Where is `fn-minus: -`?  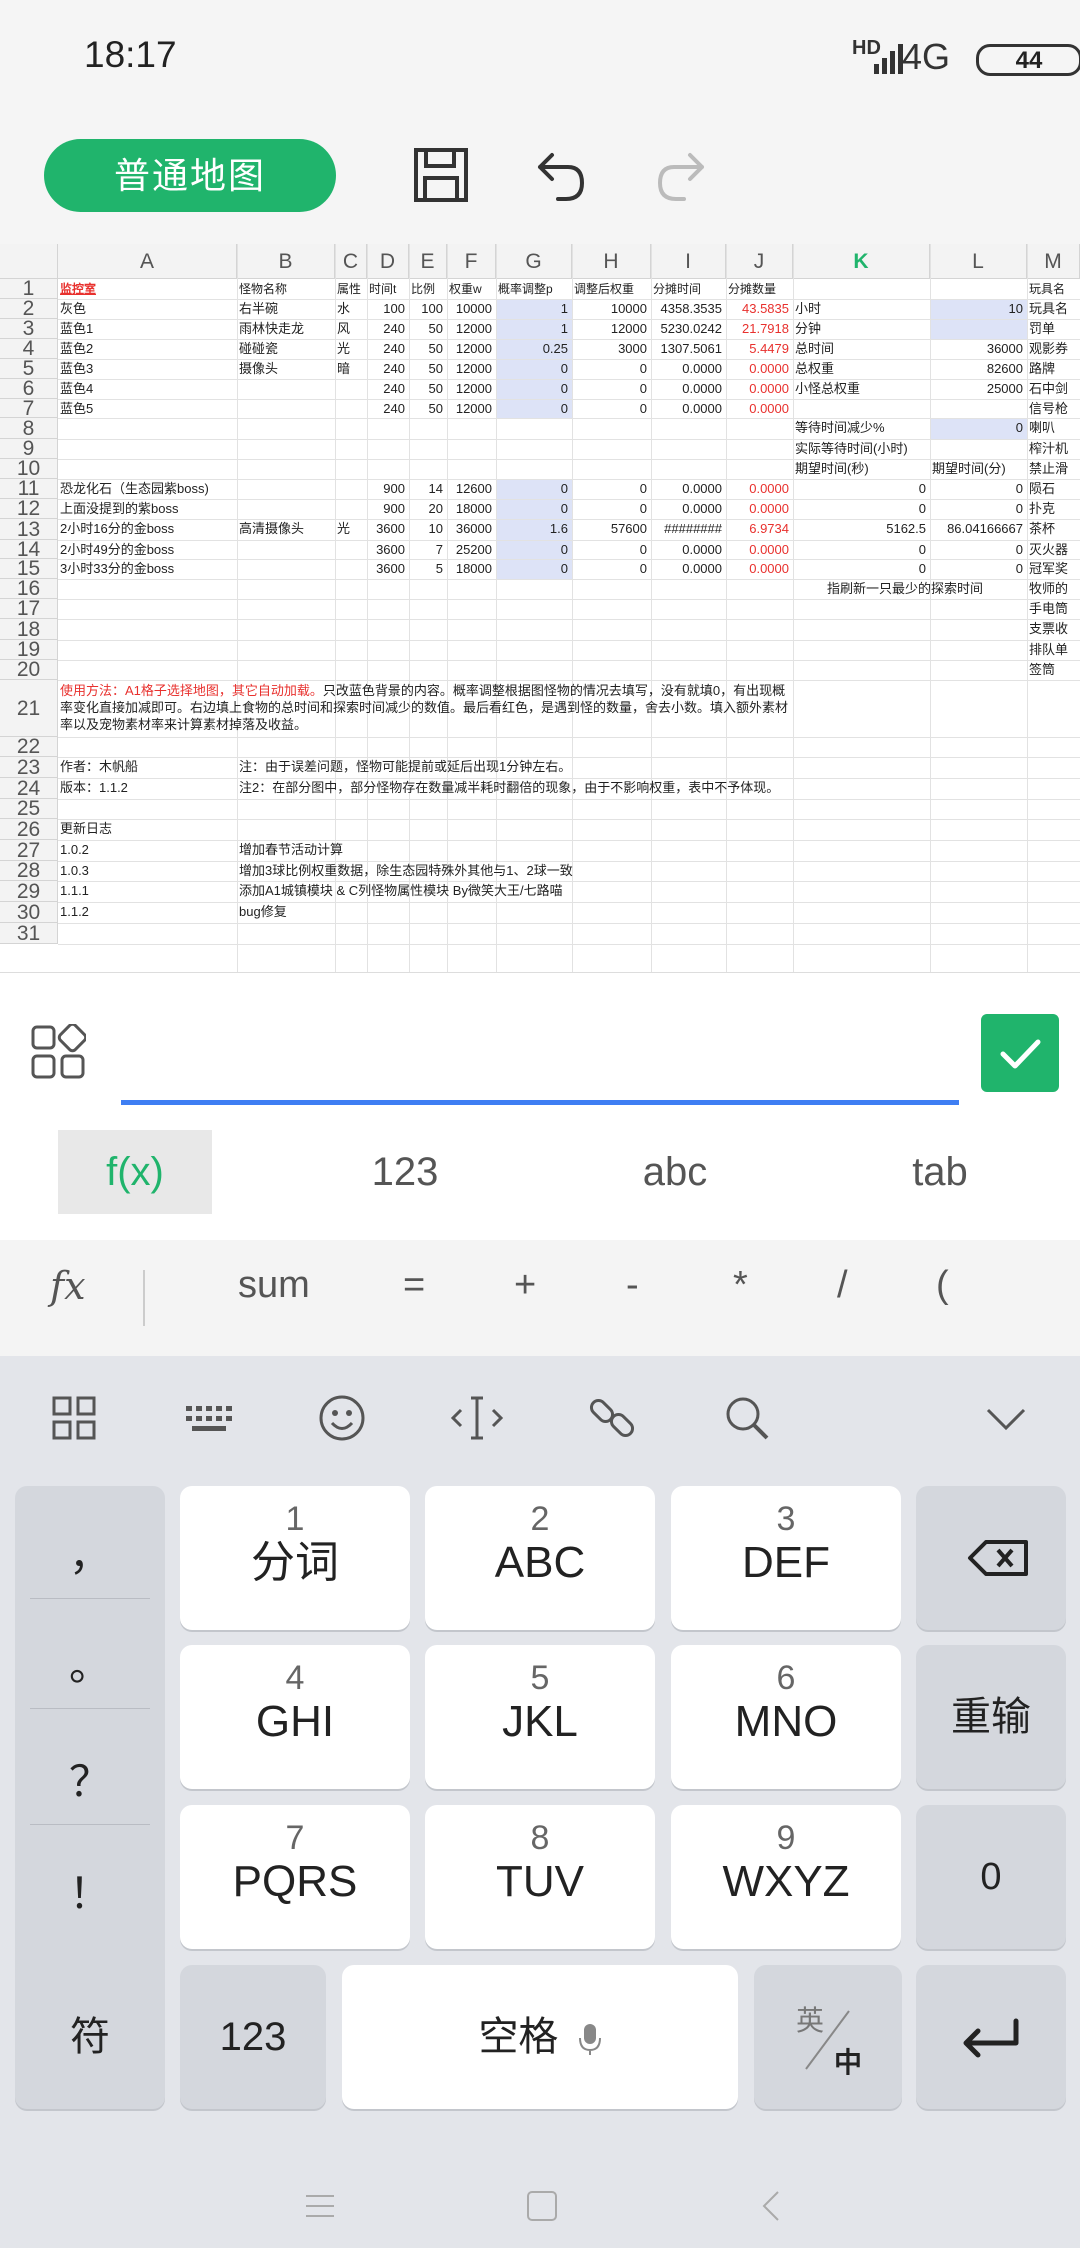 fn-minus: - is located at coordinates (632, 1285).